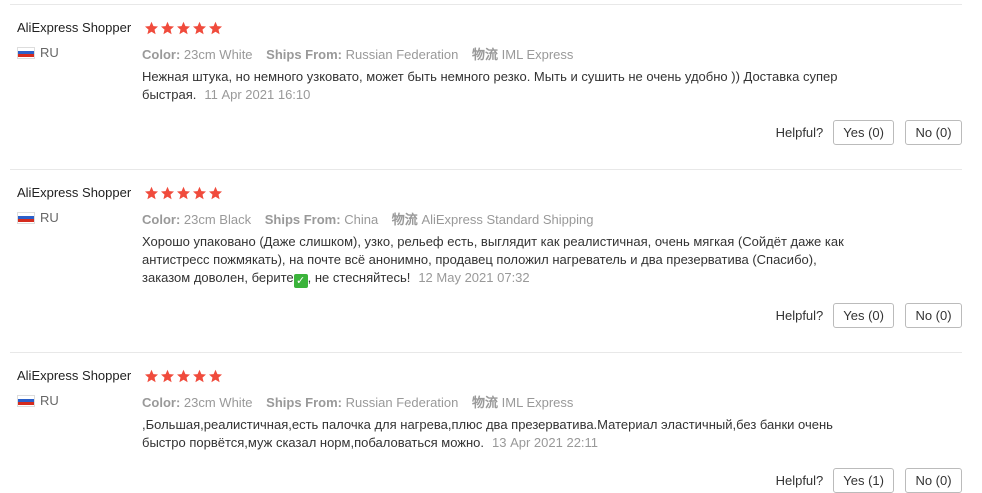 The image size is (982, 493). I want to click on review-date: 12 May 2021 07:32, so click(474, 277).